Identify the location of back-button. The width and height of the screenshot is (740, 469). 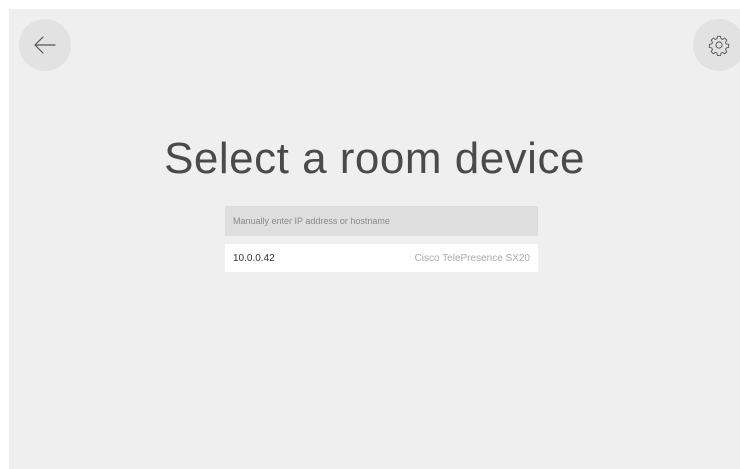
(45, 45).